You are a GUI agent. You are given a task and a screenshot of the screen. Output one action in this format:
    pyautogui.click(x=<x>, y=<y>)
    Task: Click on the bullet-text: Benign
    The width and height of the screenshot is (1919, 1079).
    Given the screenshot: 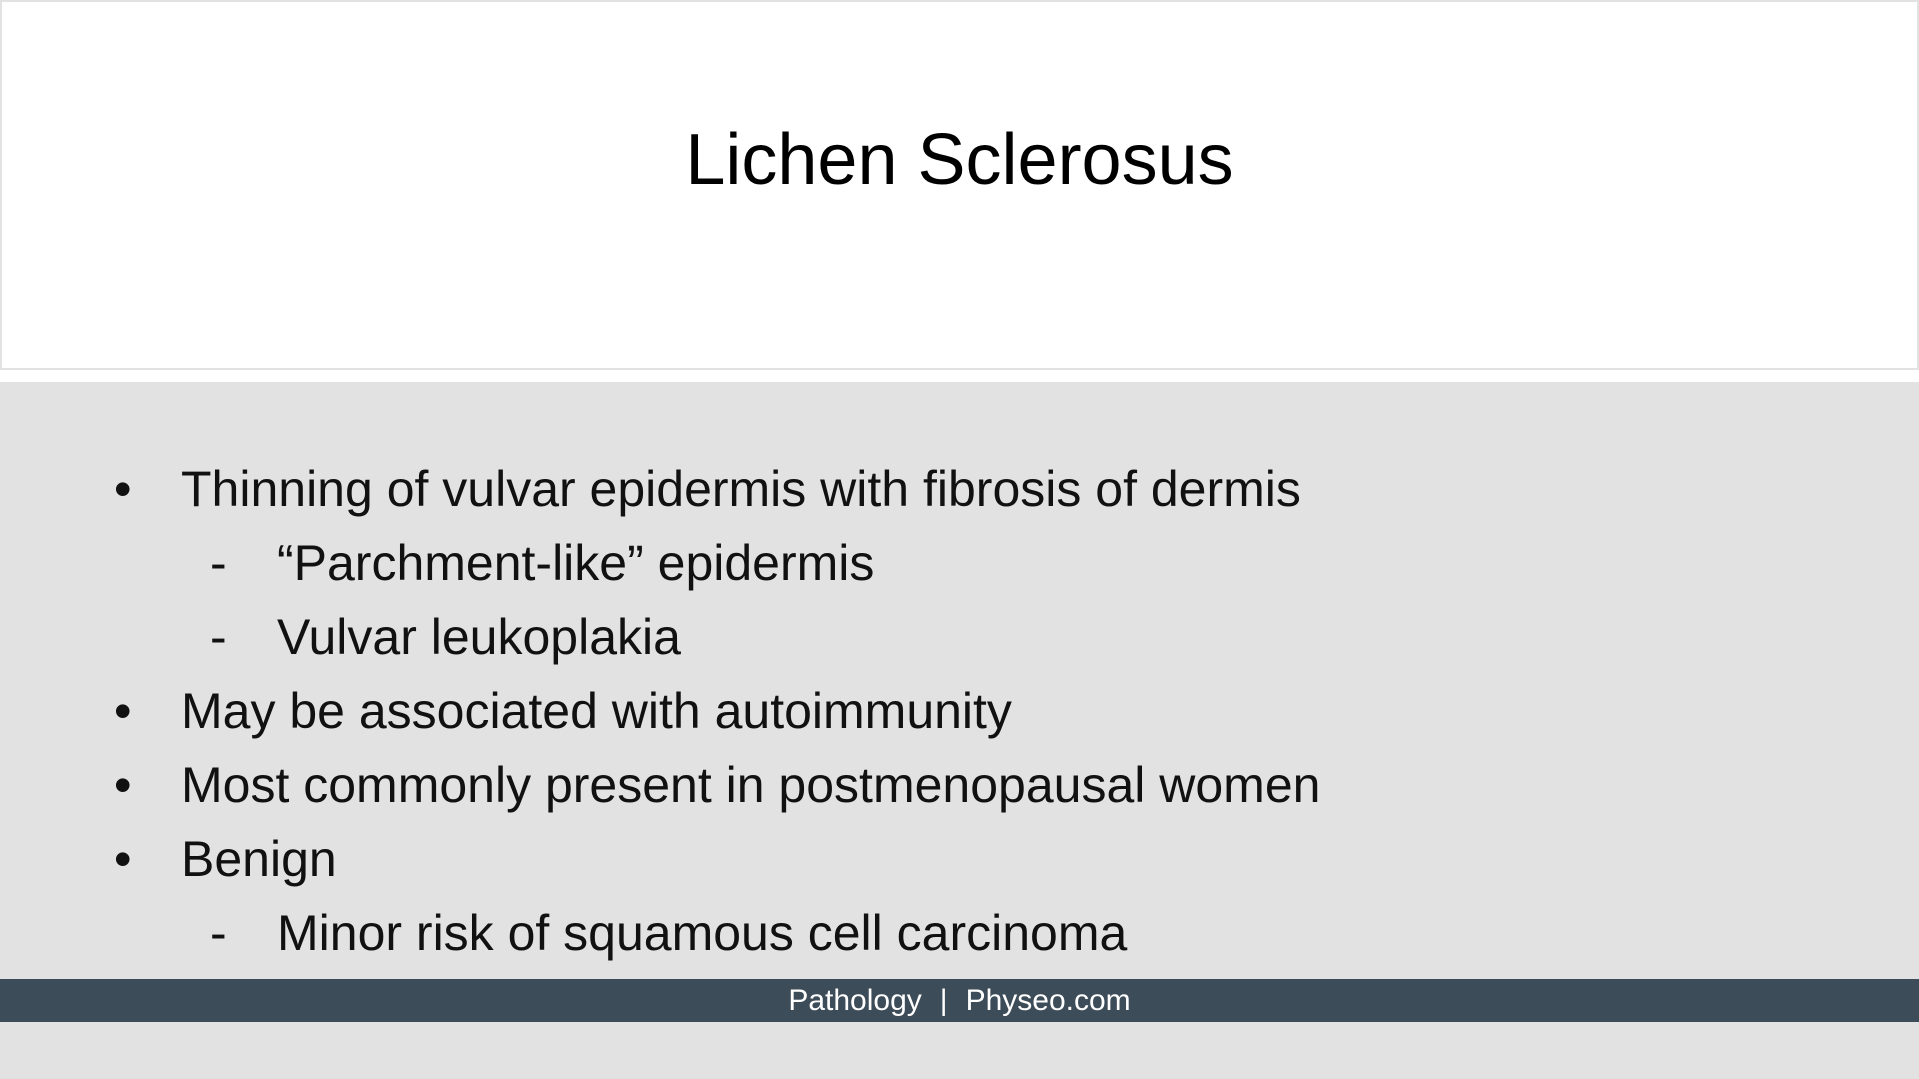 What is the action you would take?
    pyautogui.click(x=259, y=859)
    